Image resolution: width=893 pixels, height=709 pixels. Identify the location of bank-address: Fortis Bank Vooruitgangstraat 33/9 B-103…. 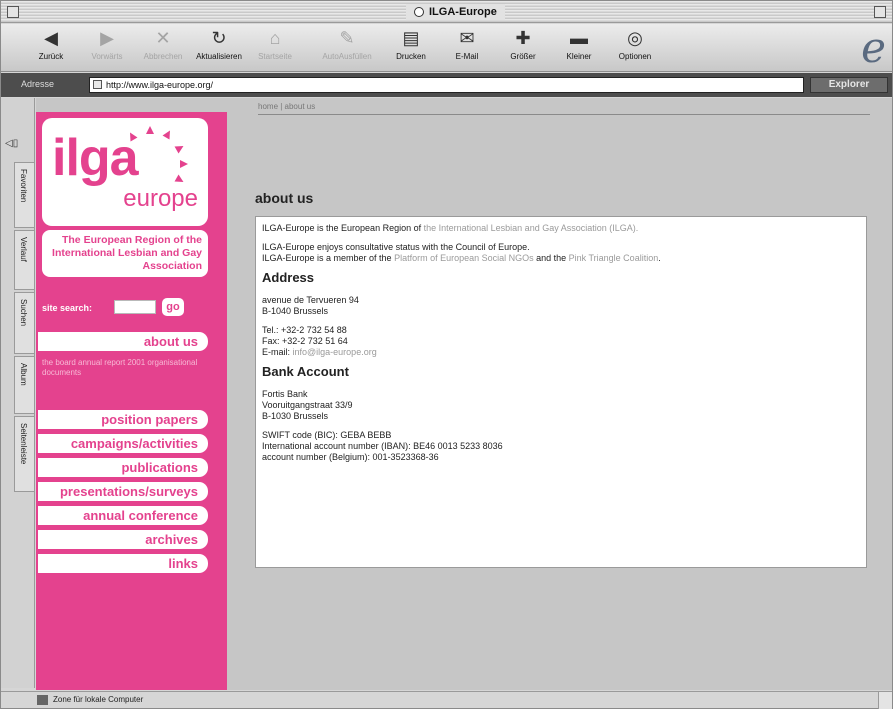
(561, 405).